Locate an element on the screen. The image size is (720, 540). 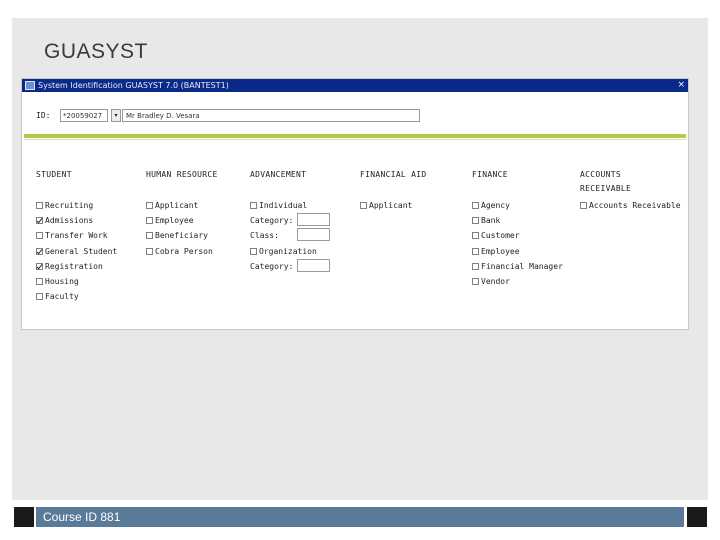
category2-field-row: Category: is located at coordinates (290, 267).